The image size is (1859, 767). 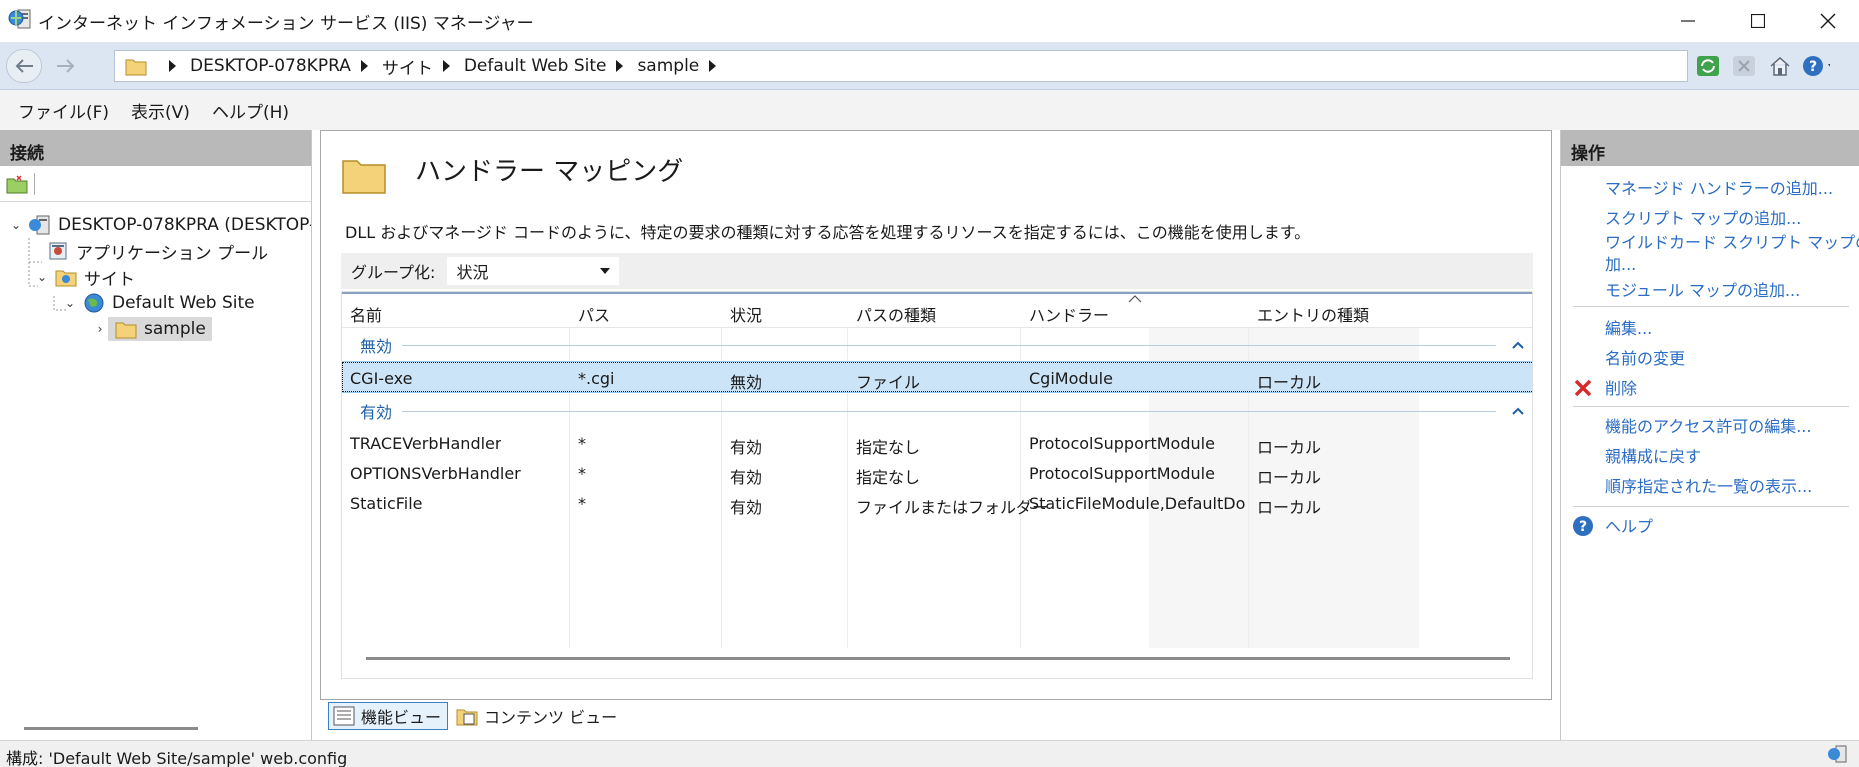 What do you see at coordinates (1645, 359) in the screenshot?
I see `rename-link: 名前の変更` at bounding box center [1645, 359].